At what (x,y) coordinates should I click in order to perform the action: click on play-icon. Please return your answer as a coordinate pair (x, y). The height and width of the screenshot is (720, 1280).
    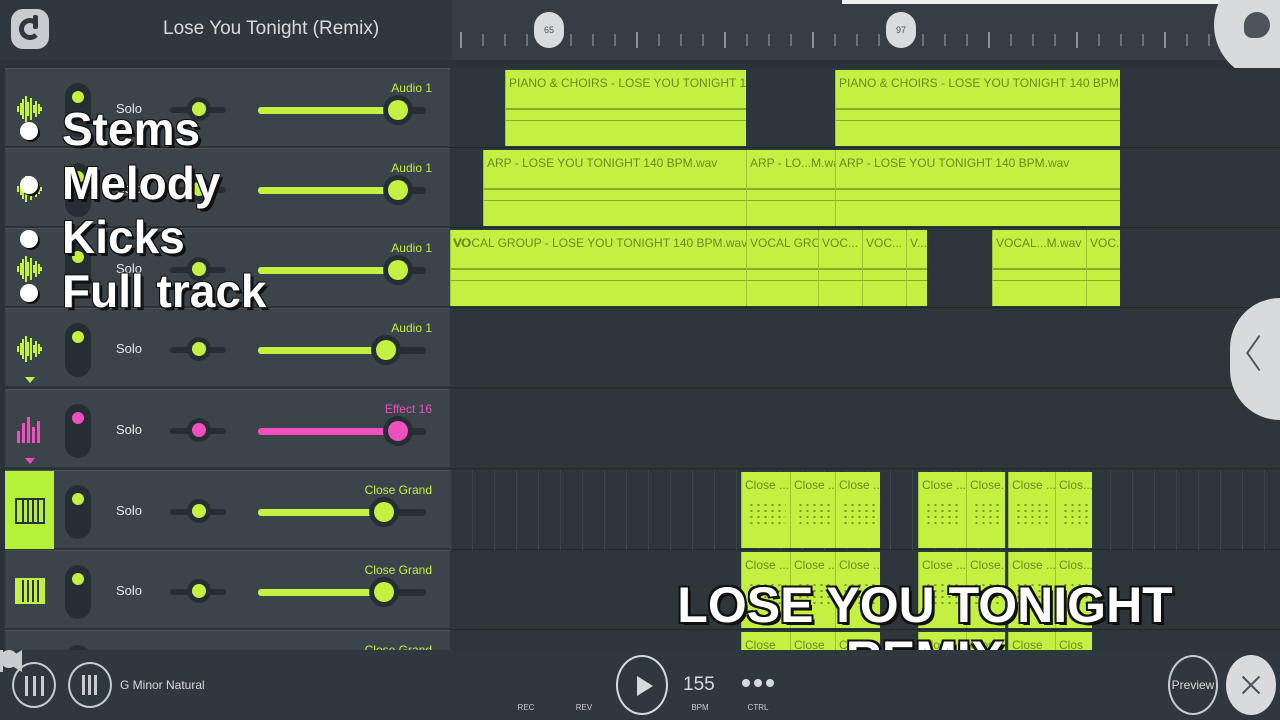
    Looking at the image, I should click on (645, 686).